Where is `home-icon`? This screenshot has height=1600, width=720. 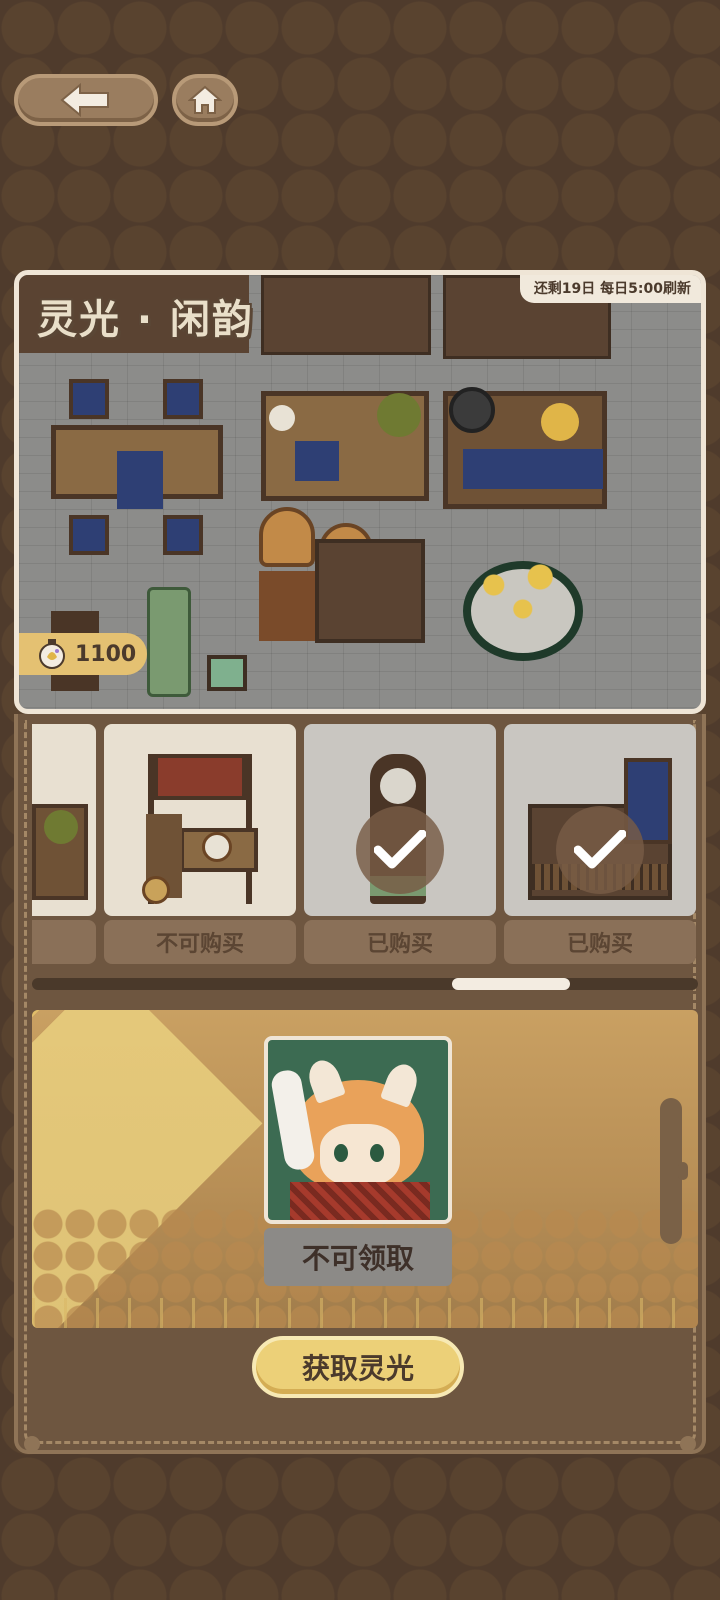 home-icon is located at coordinates (205, 99).